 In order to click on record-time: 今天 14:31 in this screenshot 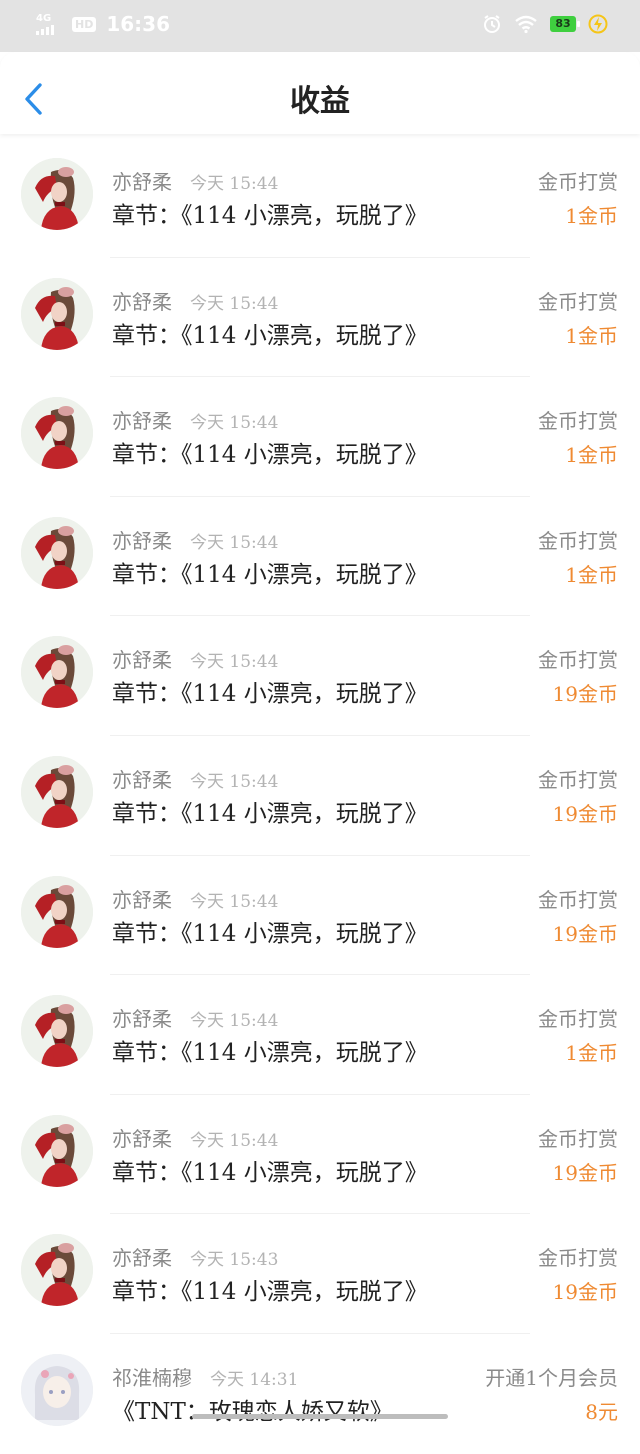, I will do `click(254, 1379)`.